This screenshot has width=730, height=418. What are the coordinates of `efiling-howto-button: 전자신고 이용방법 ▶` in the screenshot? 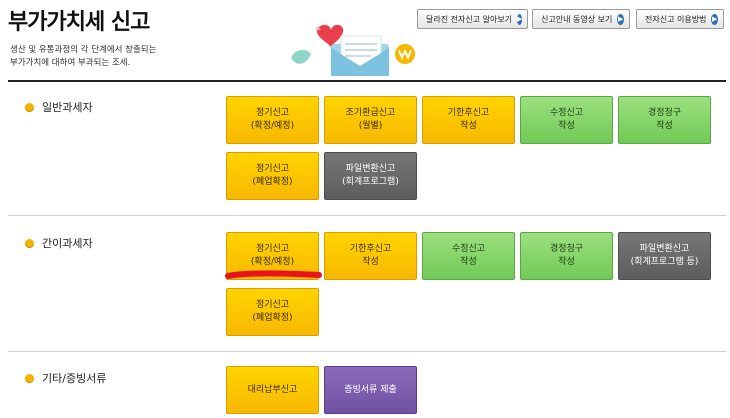 It's located at (680, 19).